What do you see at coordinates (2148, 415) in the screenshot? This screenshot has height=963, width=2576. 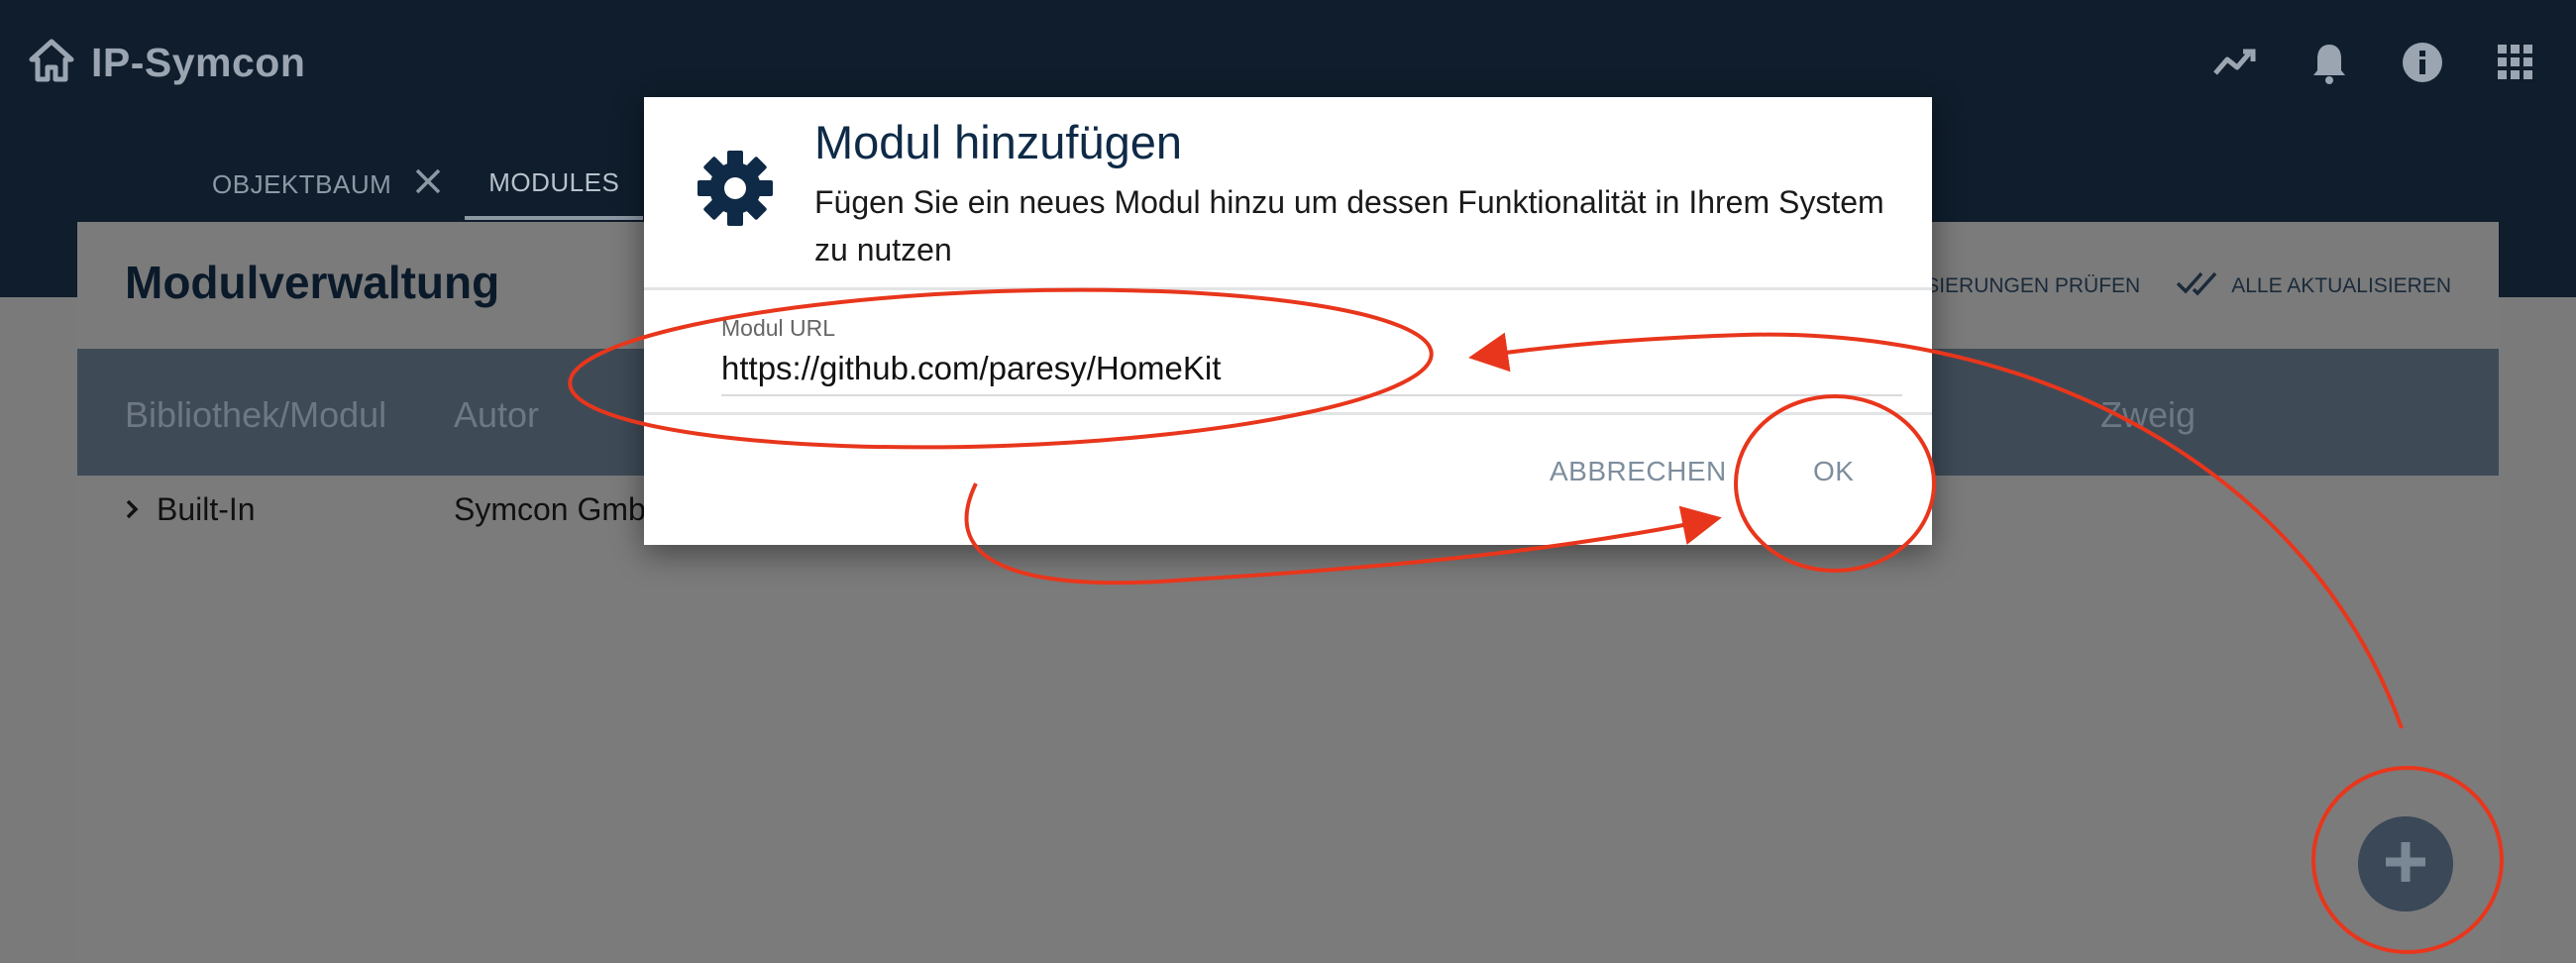 I see `column-header-branch: Zweig` at bounding box center [2148, 415].